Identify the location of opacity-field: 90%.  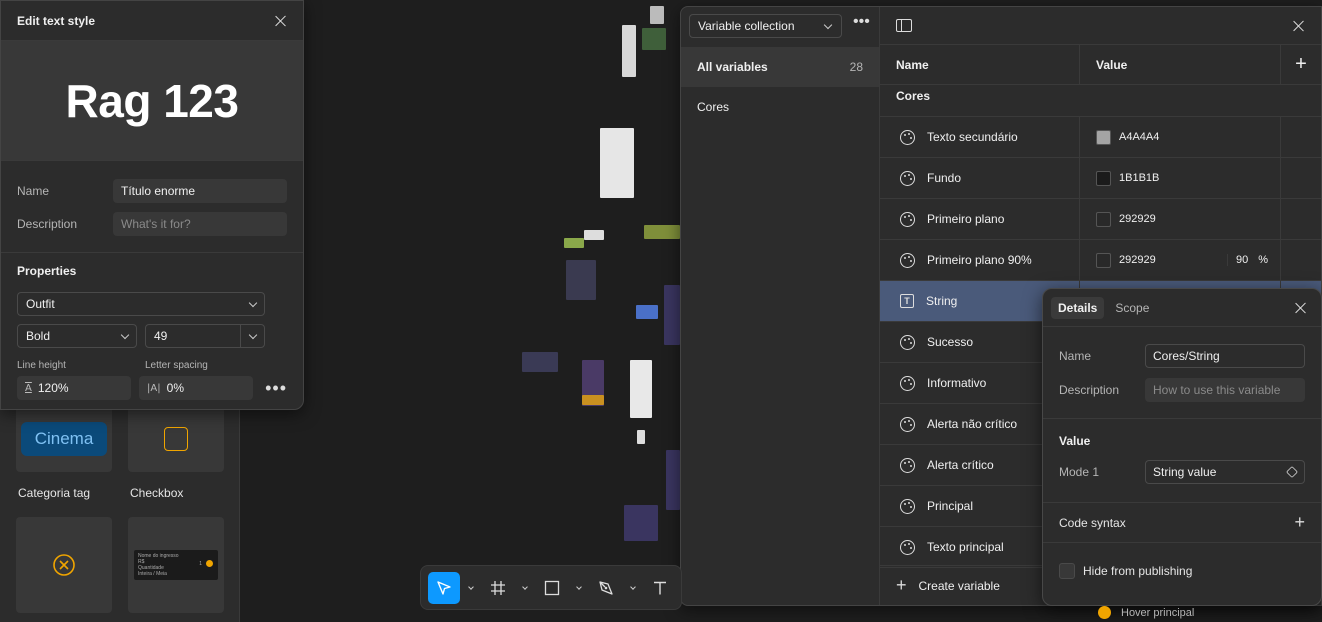
(1253, 260).